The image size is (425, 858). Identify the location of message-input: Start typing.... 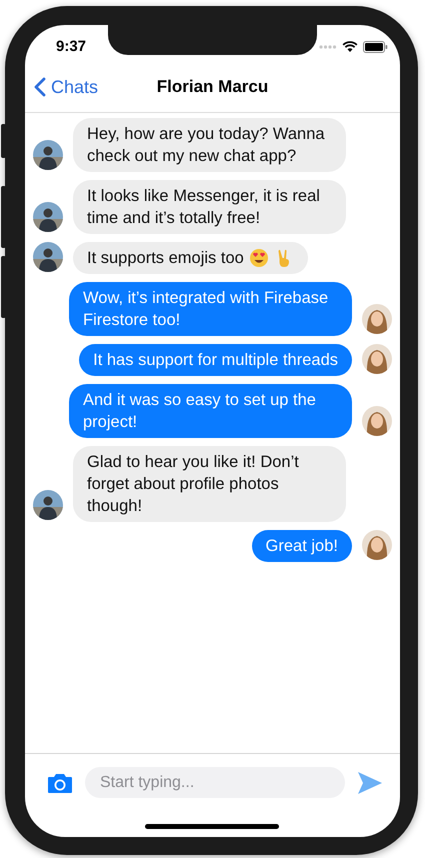
(215, 782).